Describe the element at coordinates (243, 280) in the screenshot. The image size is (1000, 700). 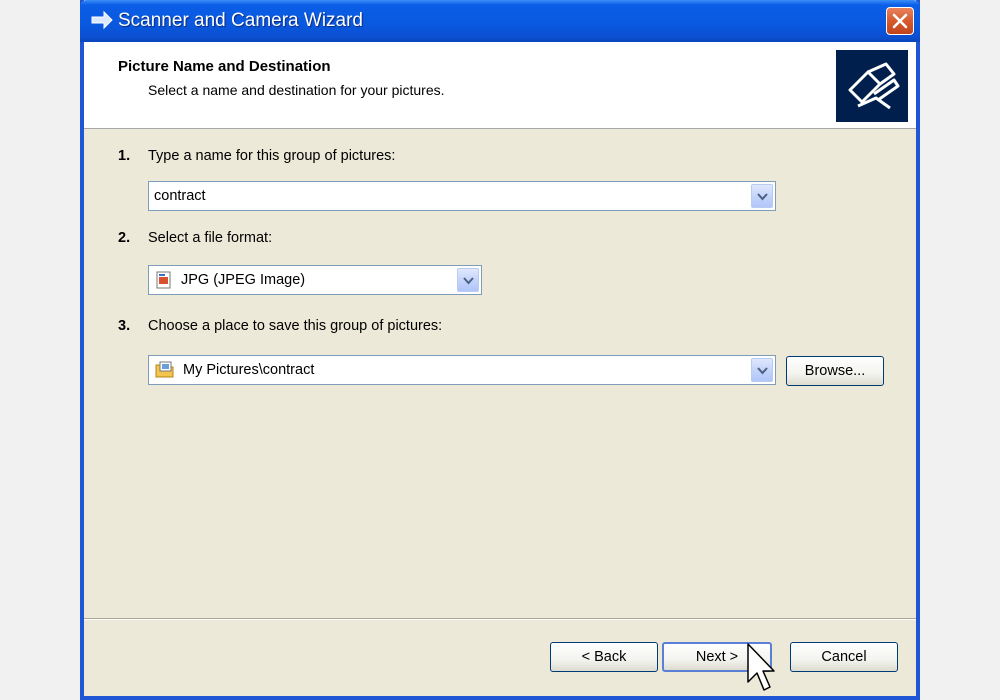
I see `file-format-value: JPG (JPEG Image)` at that location.